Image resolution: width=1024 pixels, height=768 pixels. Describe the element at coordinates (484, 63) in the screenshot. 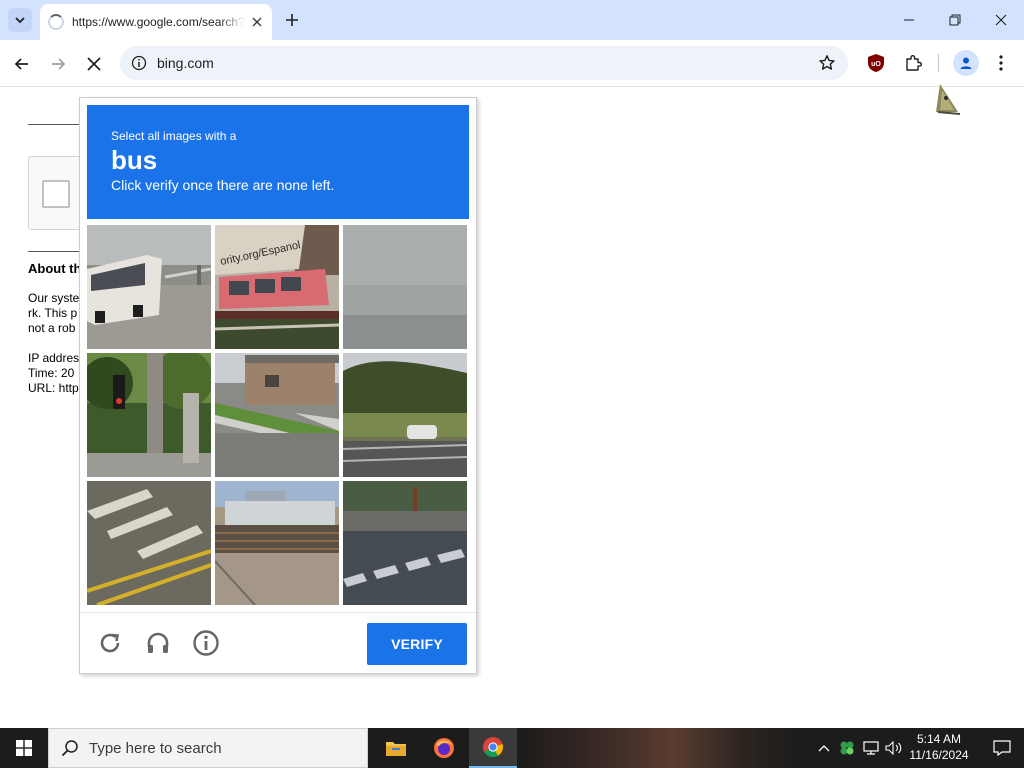

I see `address-bar: bing.com` at that location.